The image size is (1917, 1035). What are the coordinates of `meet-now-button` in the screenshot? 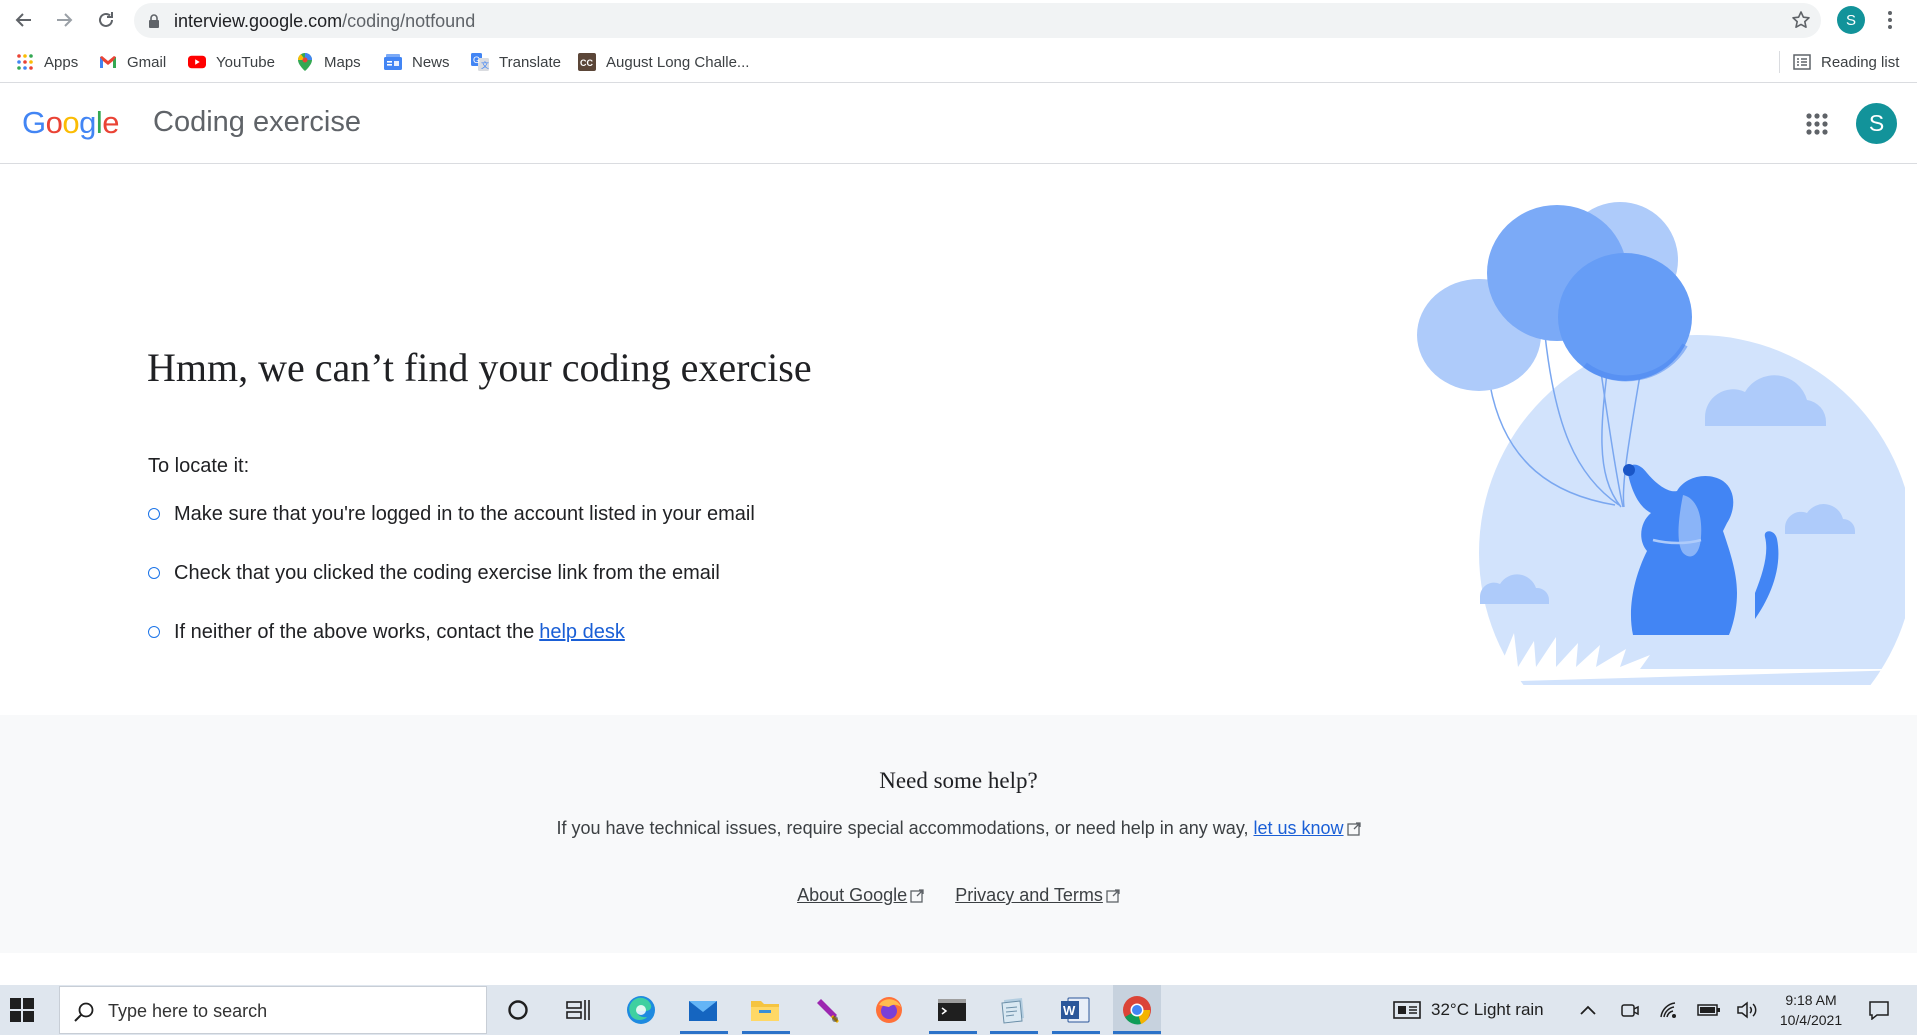 It's located at (1630, 1010).